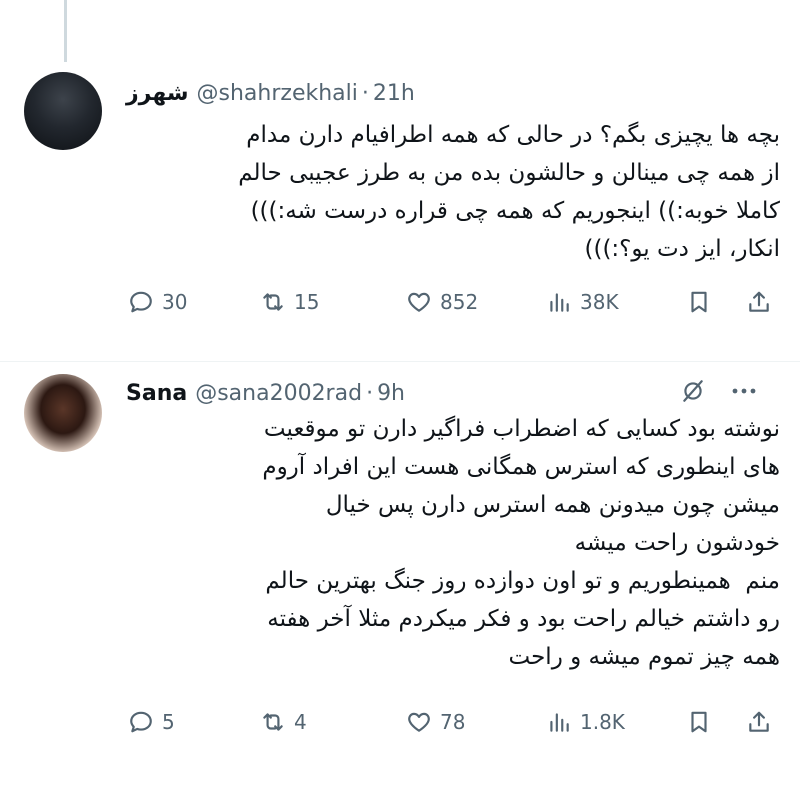 This screenshot has height=800, width=800. Describe the element at coordinates (453, 722) in the screenshot. I see `like-count: 78` at that location.